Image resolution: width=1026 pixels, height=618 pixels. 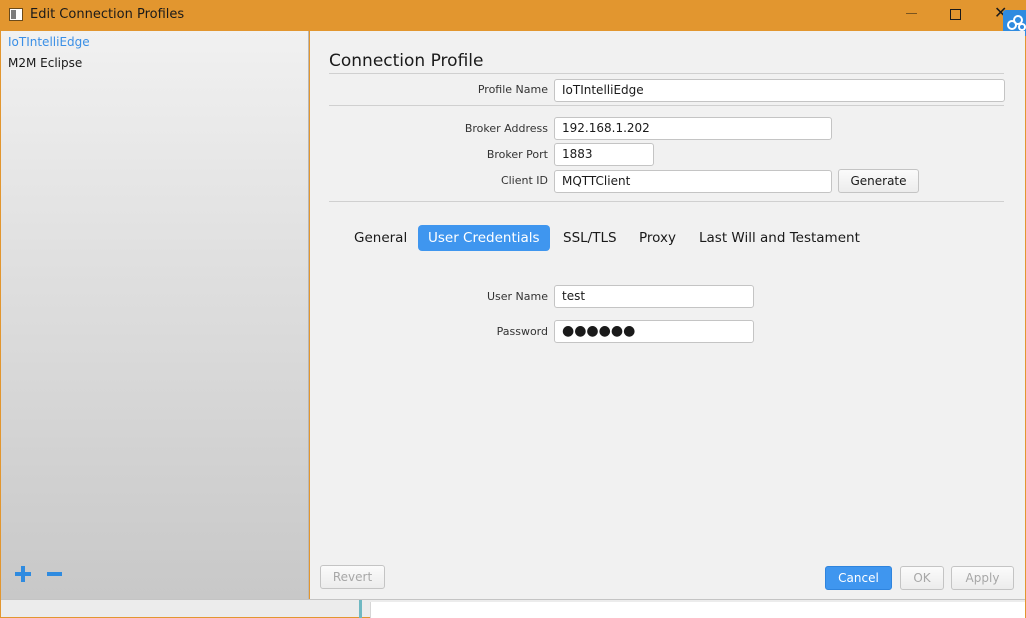 I want to click on client-id-input: MQTTClient, so click(x=693, y=181).